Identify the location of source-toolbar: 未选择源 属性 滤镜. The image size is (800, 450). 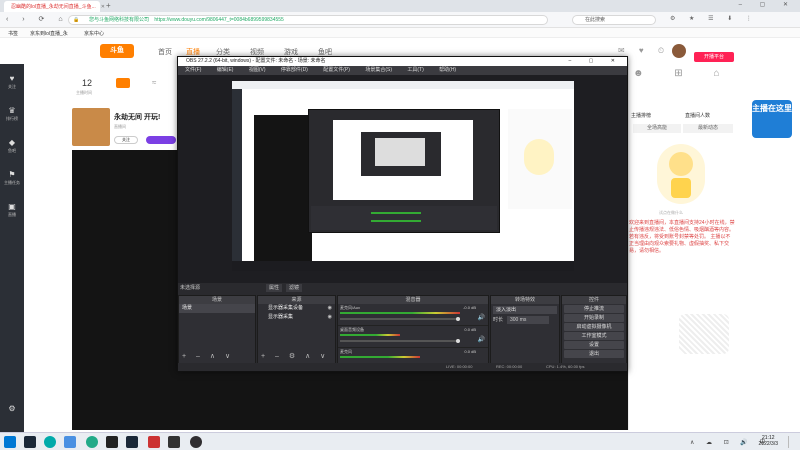
(402, 288).